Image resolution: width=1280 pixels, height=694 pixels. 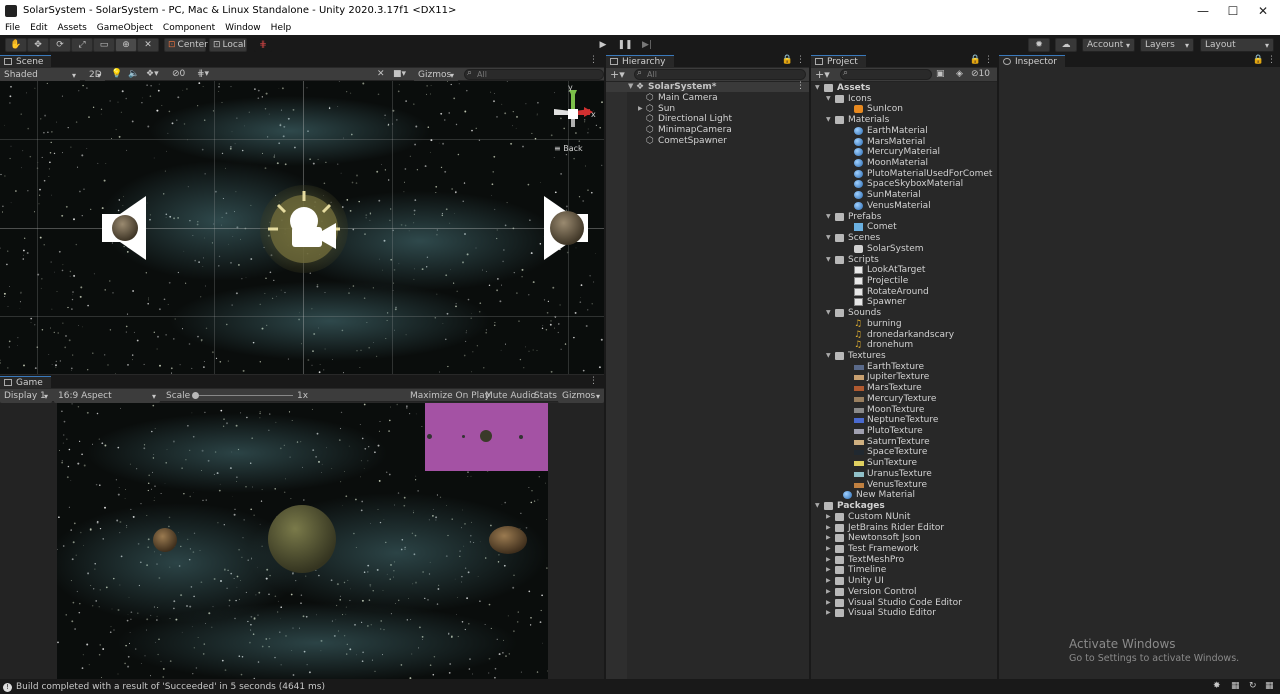 I want to click on cache-icon: ▦, so click(x=1235, y=686).